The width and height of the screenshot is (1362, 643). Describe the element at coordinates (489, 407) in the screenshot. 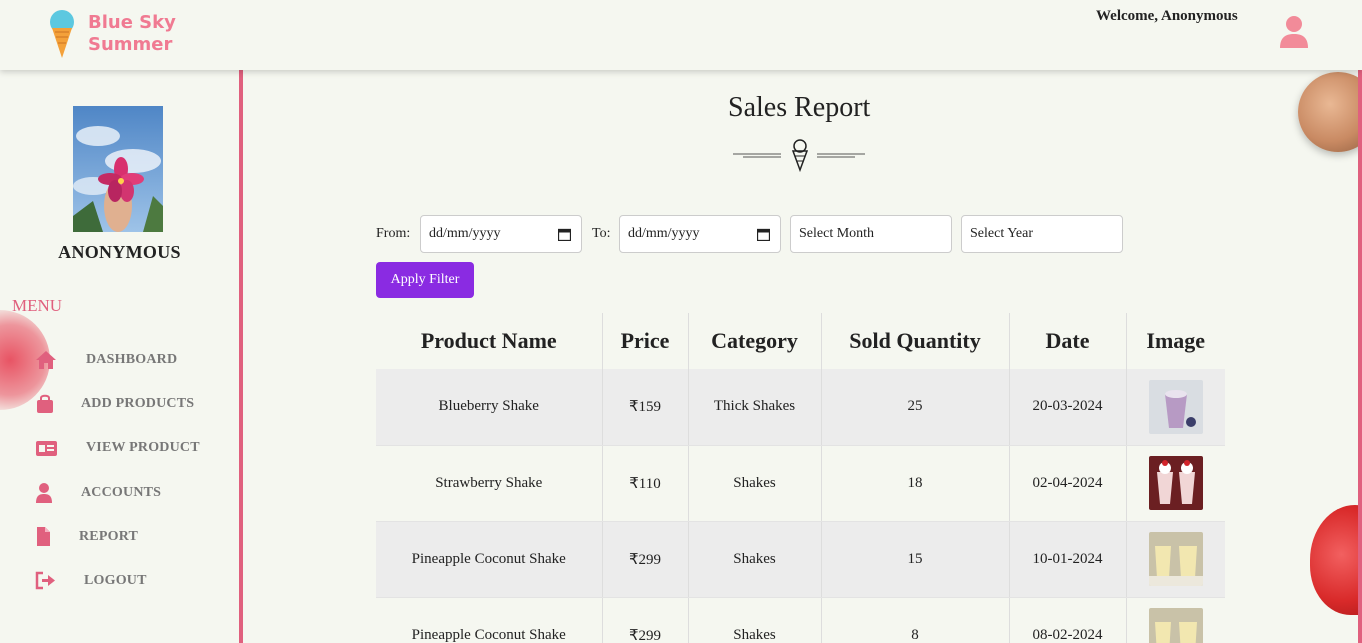

I see `product-name-cell: Blueberry Shake` at that location.